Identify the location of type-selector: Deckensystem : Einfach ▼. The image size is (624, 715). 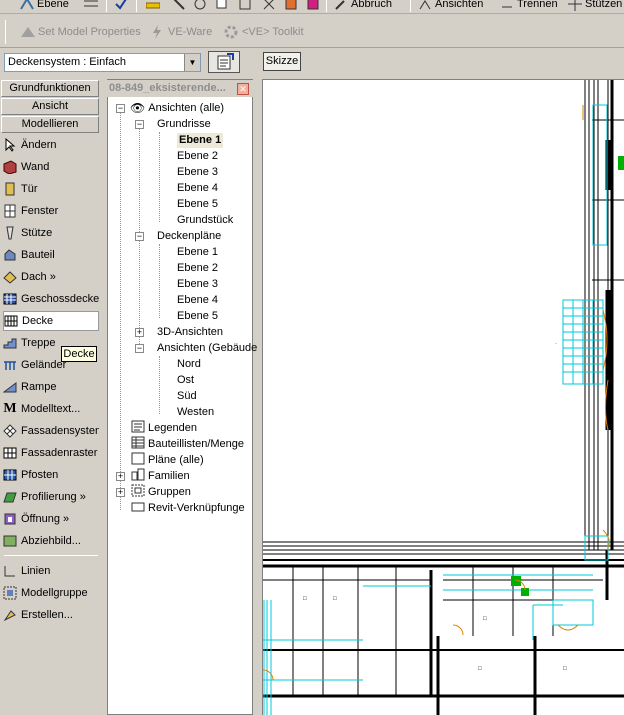
(102, 62).